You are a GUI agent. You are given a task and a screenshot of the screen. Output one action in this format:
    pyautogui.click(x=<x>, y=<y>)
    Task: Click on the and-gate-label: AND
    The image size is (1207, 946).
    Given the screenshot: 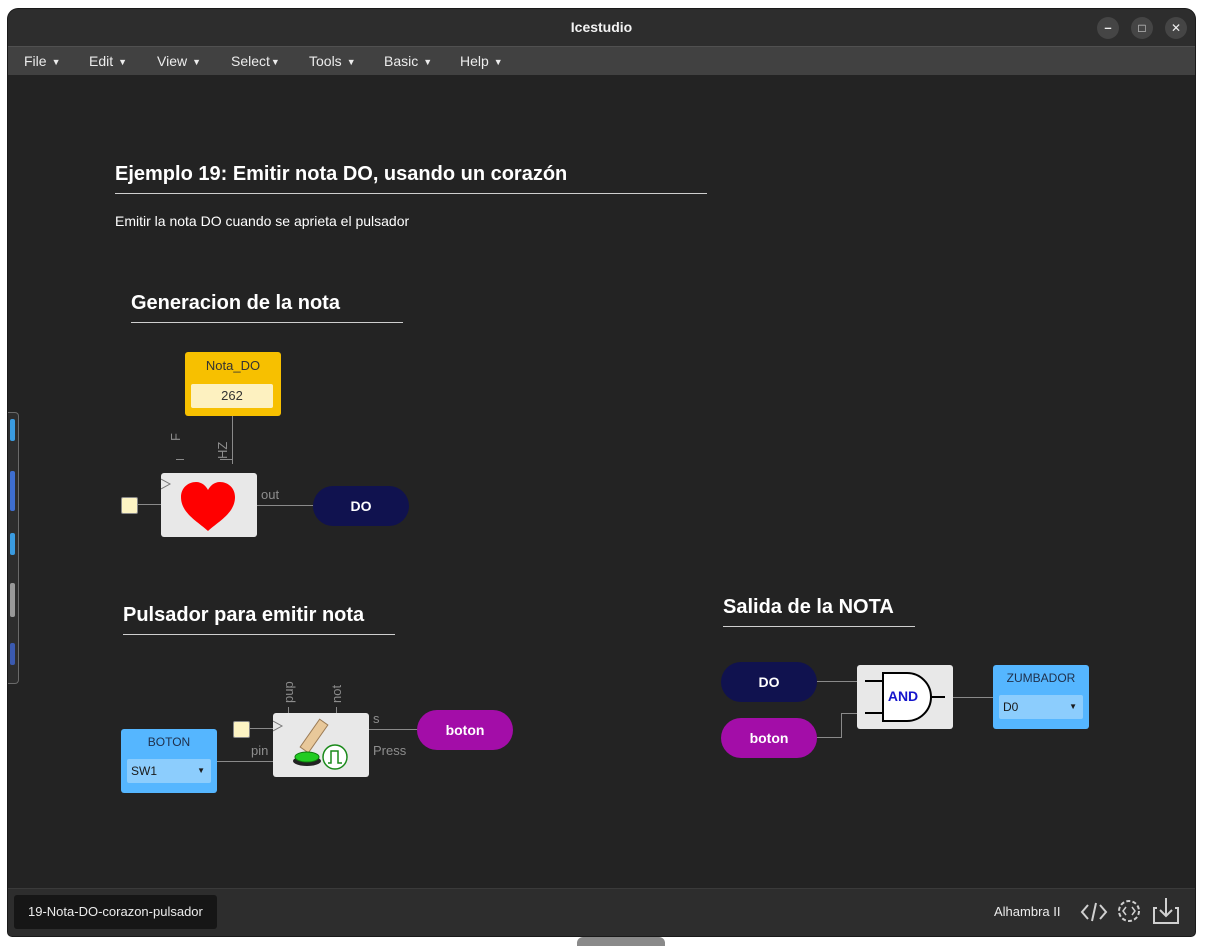 What is the action you would take?
    pyautogui.click(x=903, y=696)
    